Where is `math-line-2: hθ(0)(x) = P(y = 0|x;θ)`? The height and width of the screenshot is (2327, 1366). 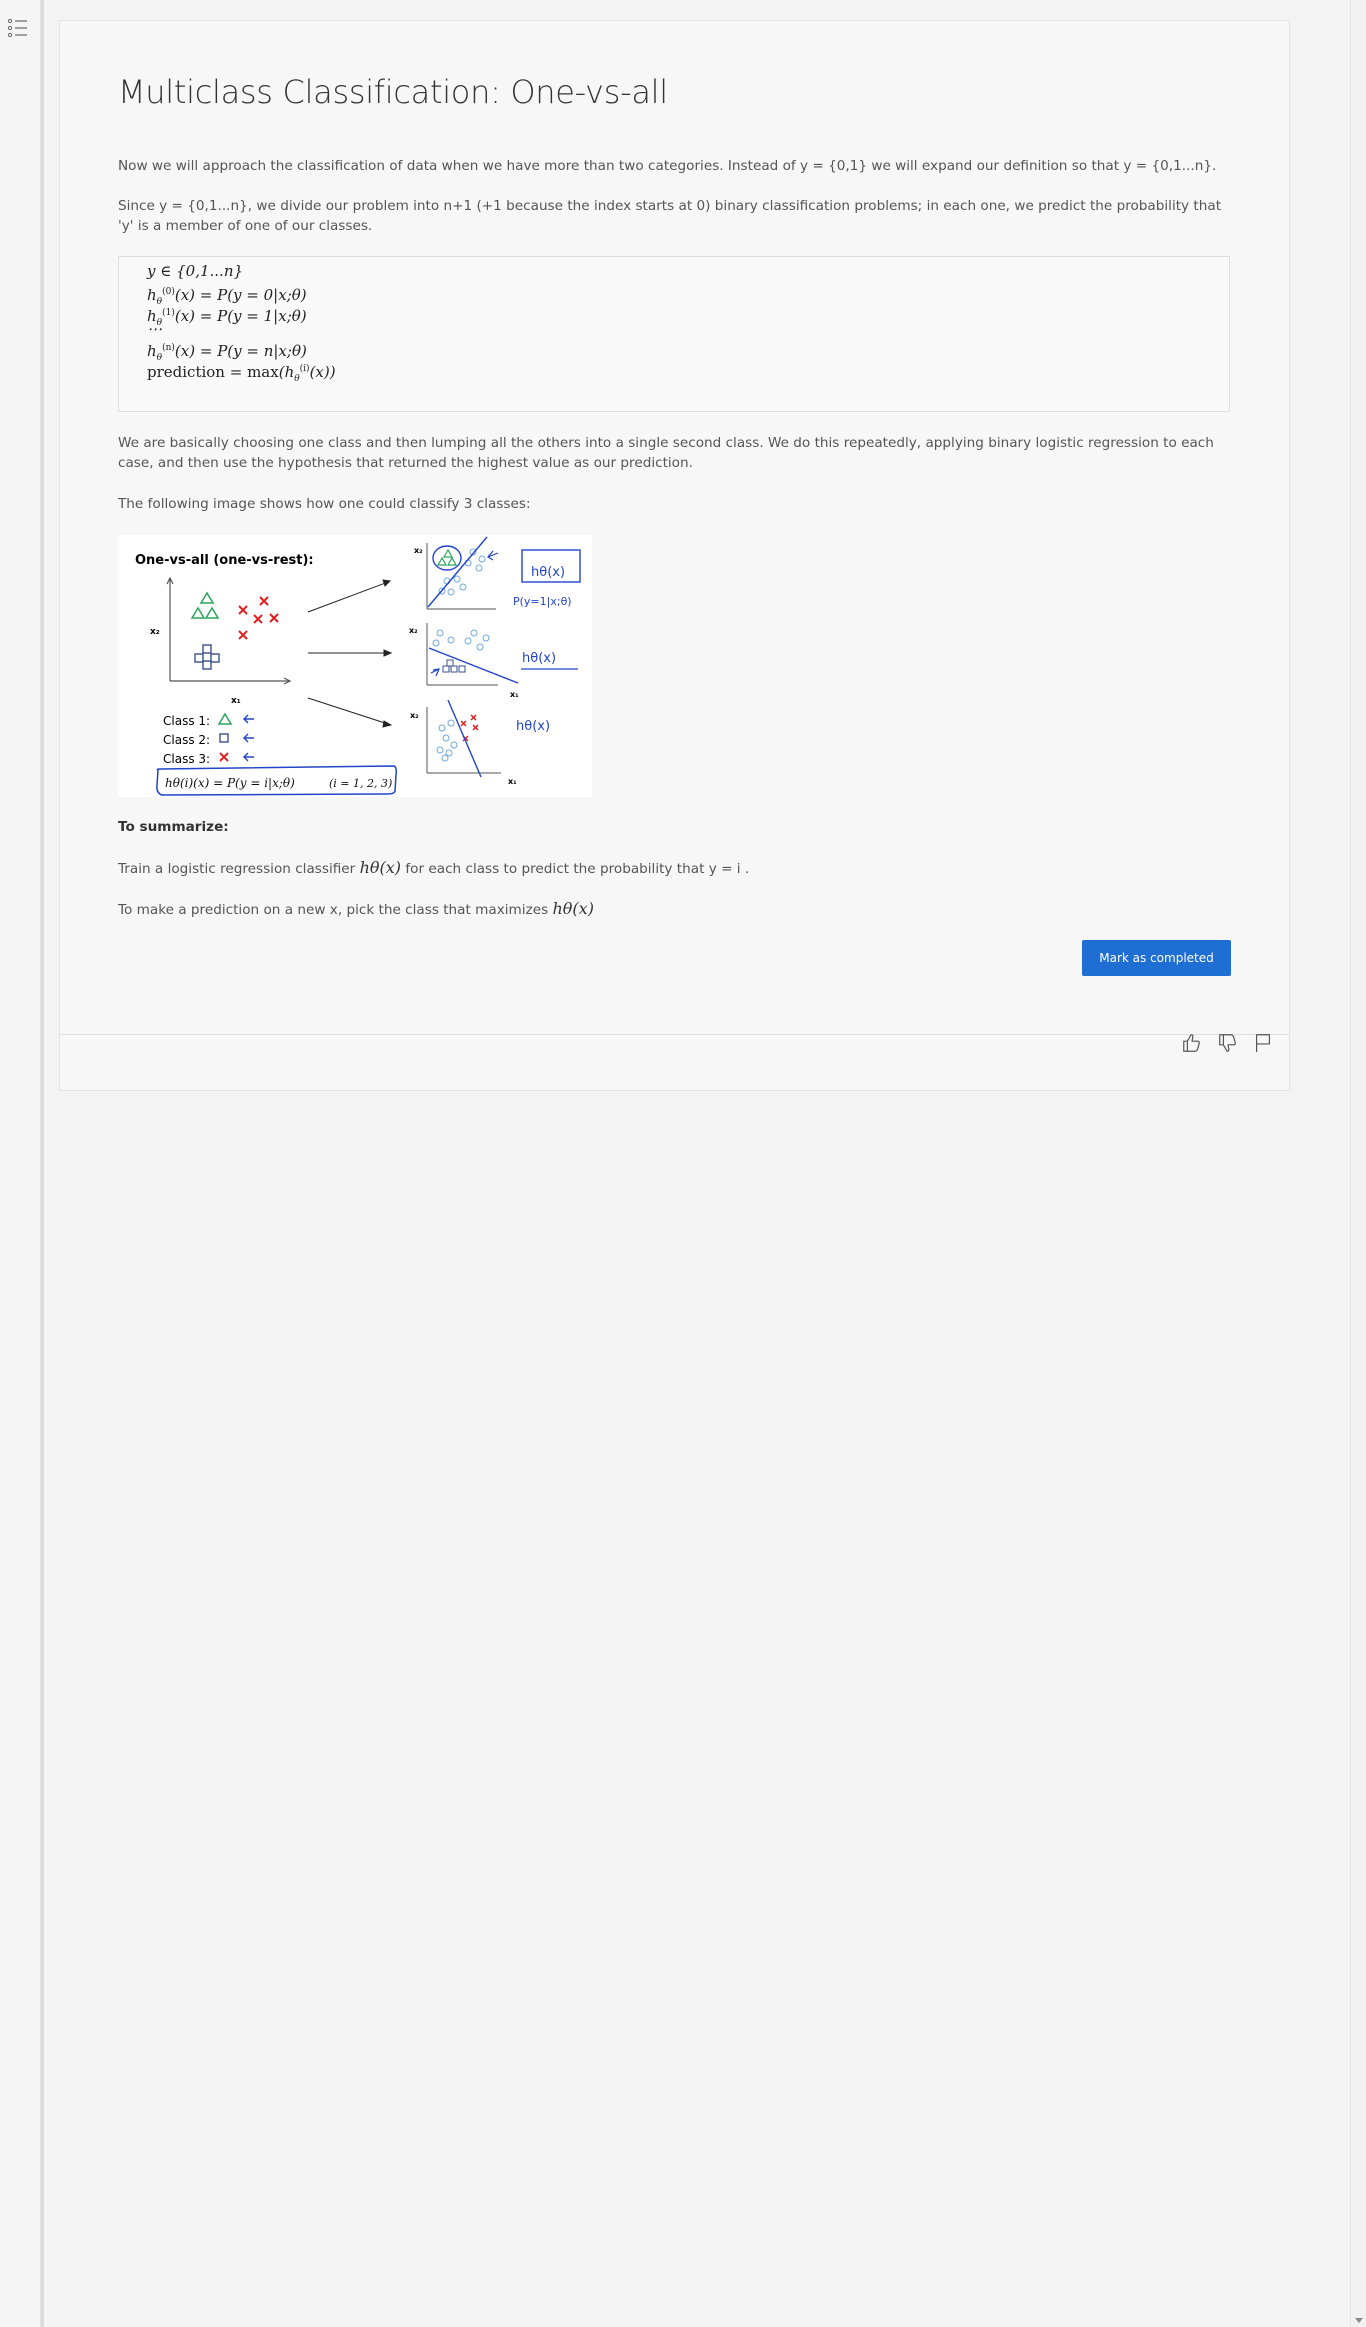 math-line-2: hθ(0)(x) = P(y = 0|x;θ) is located at coordinates (227, 296).